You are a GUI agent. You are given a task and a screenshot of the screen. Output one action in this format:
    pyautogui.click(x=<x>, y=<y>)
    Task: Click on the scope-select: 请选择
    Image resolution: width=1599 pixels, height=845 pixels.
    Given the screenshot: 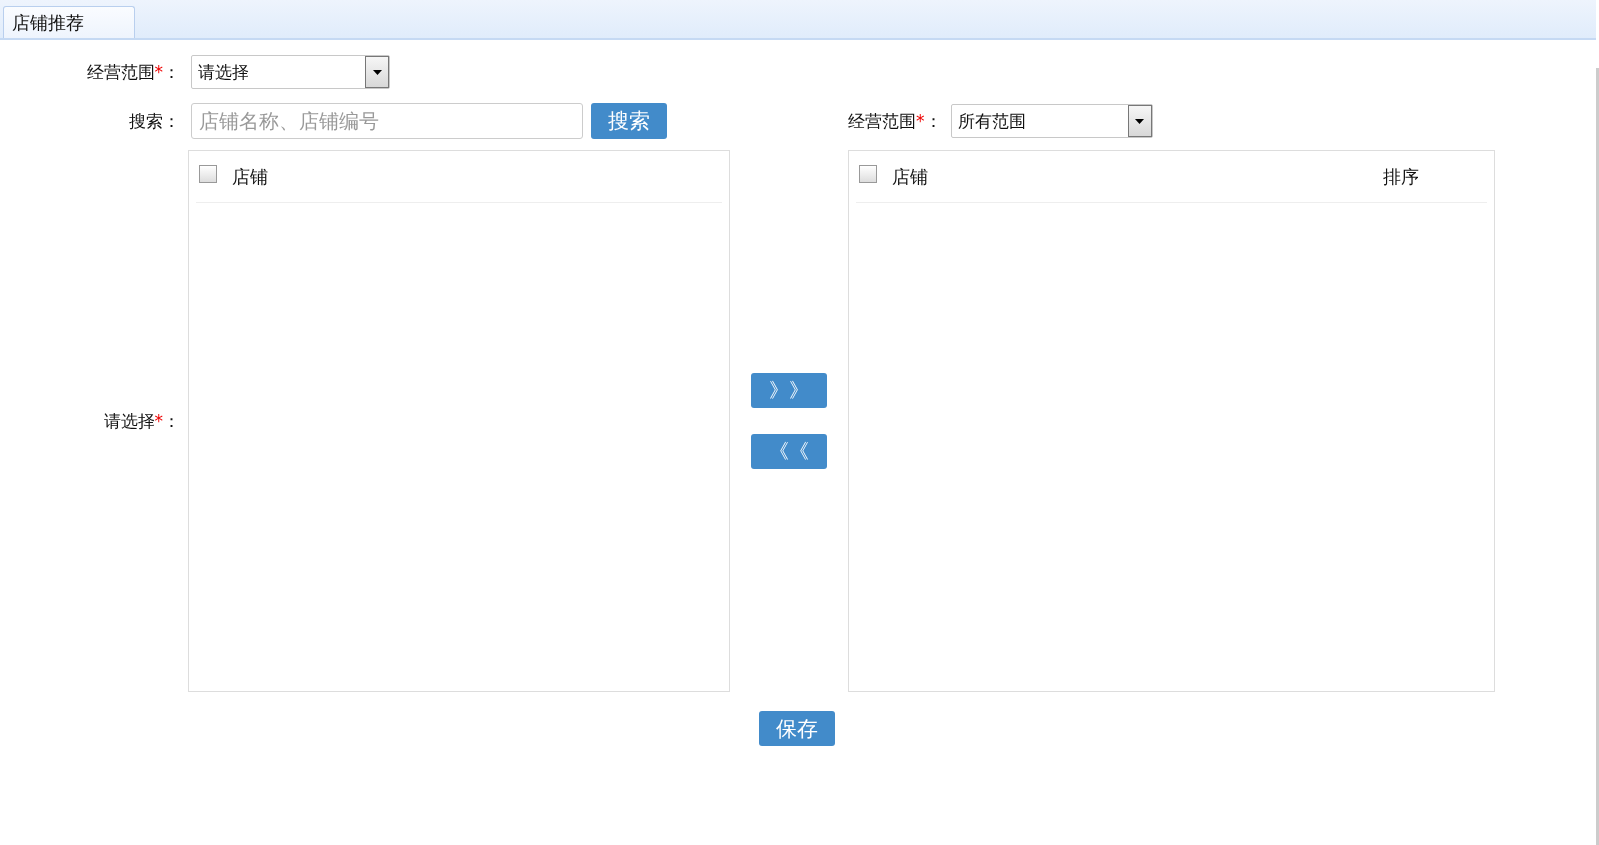 What is the action you would take?
    pyautogui.click(x=290, y=72)
    